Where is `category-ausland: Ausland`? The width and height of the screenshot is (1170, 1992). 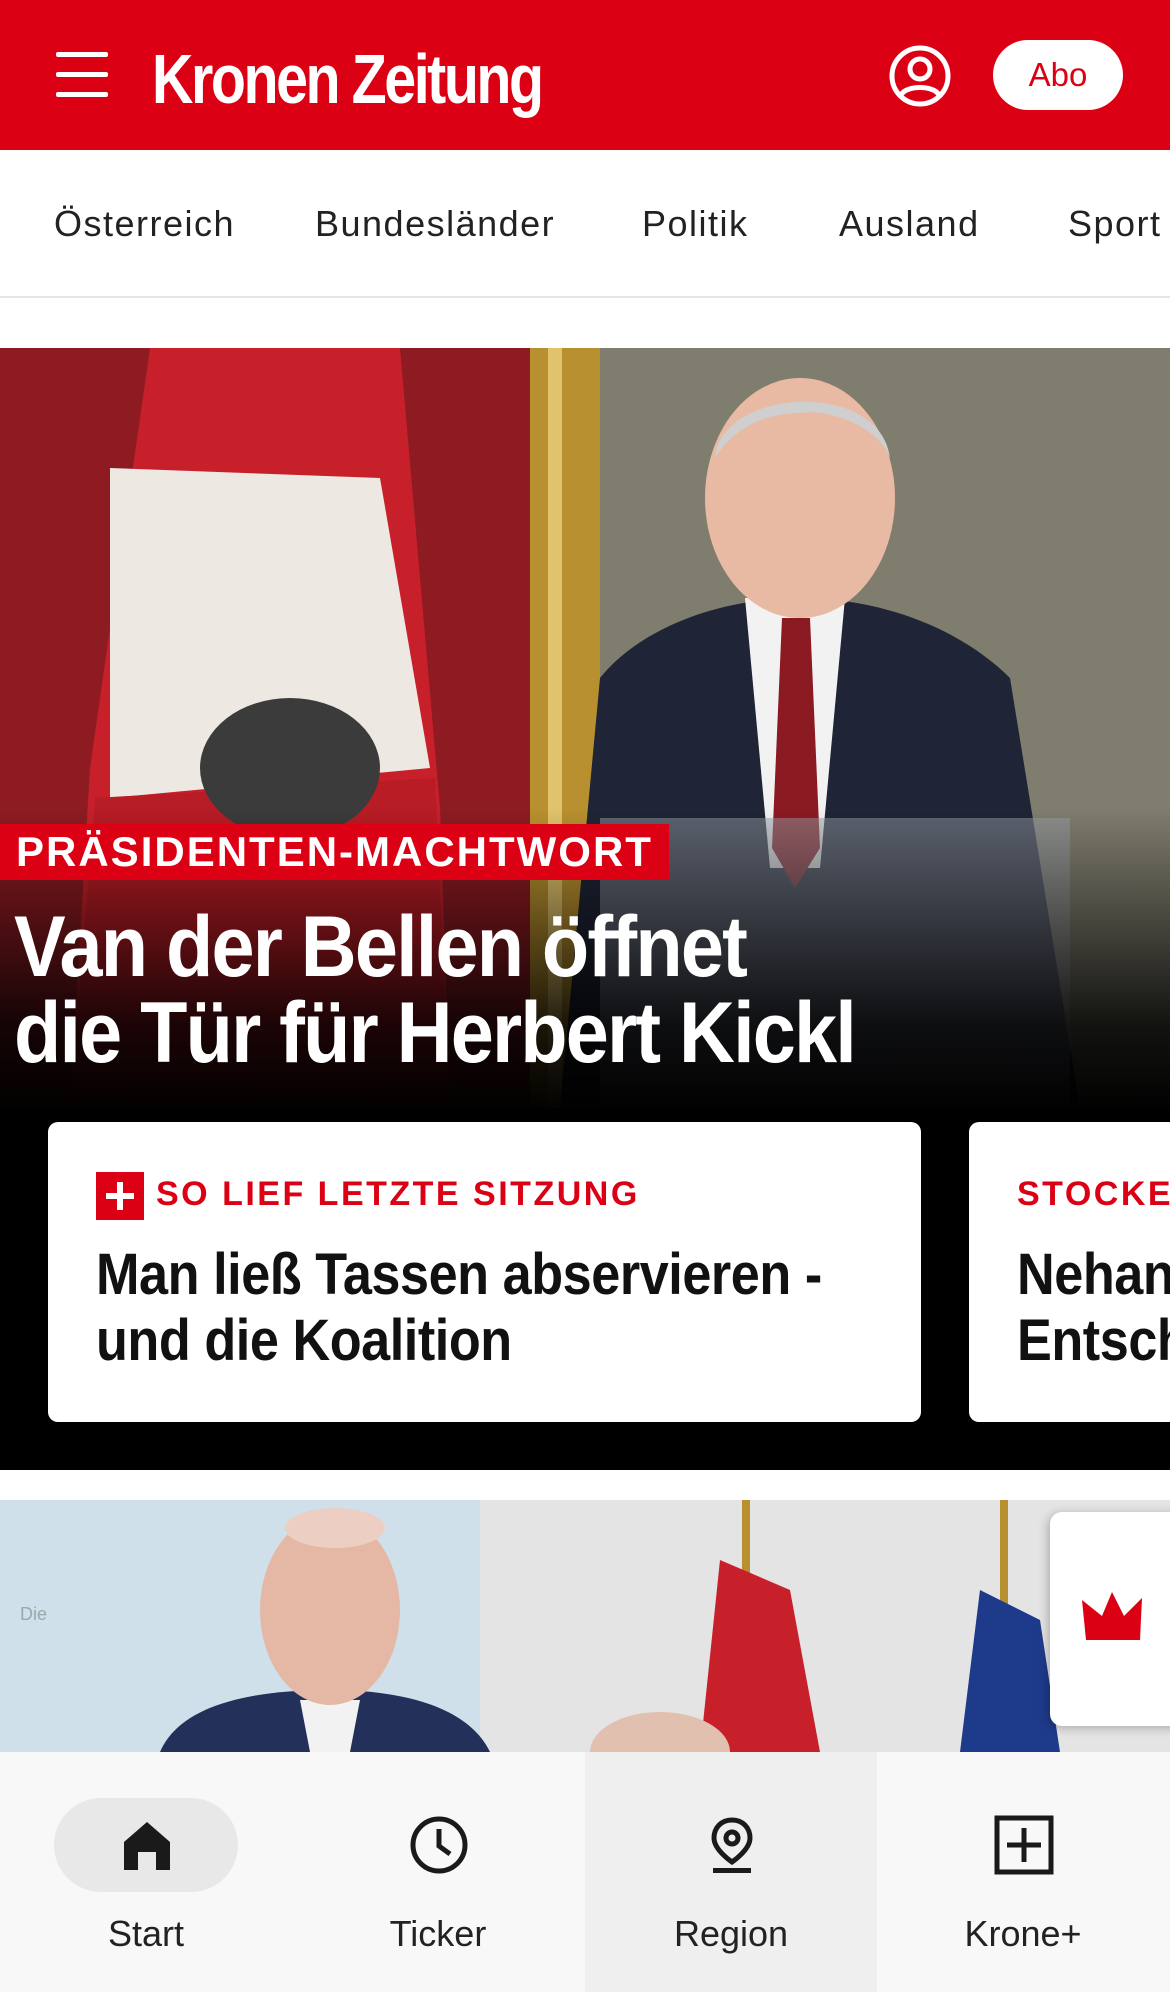 category-ausland: Ausland is located at coordinates (909, 224).